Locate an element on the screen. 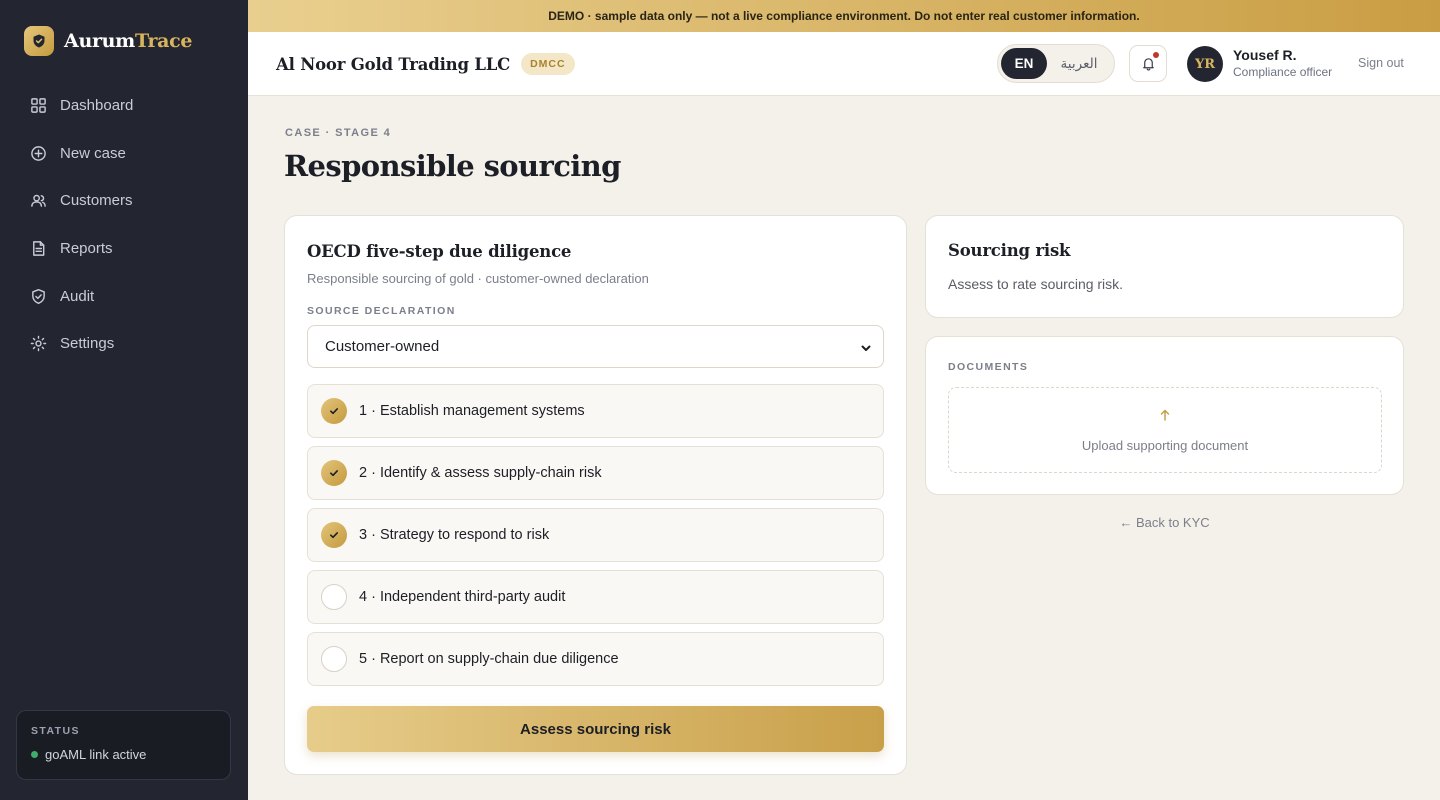  status-text: goAML link active is located at coordinates (123, 754).